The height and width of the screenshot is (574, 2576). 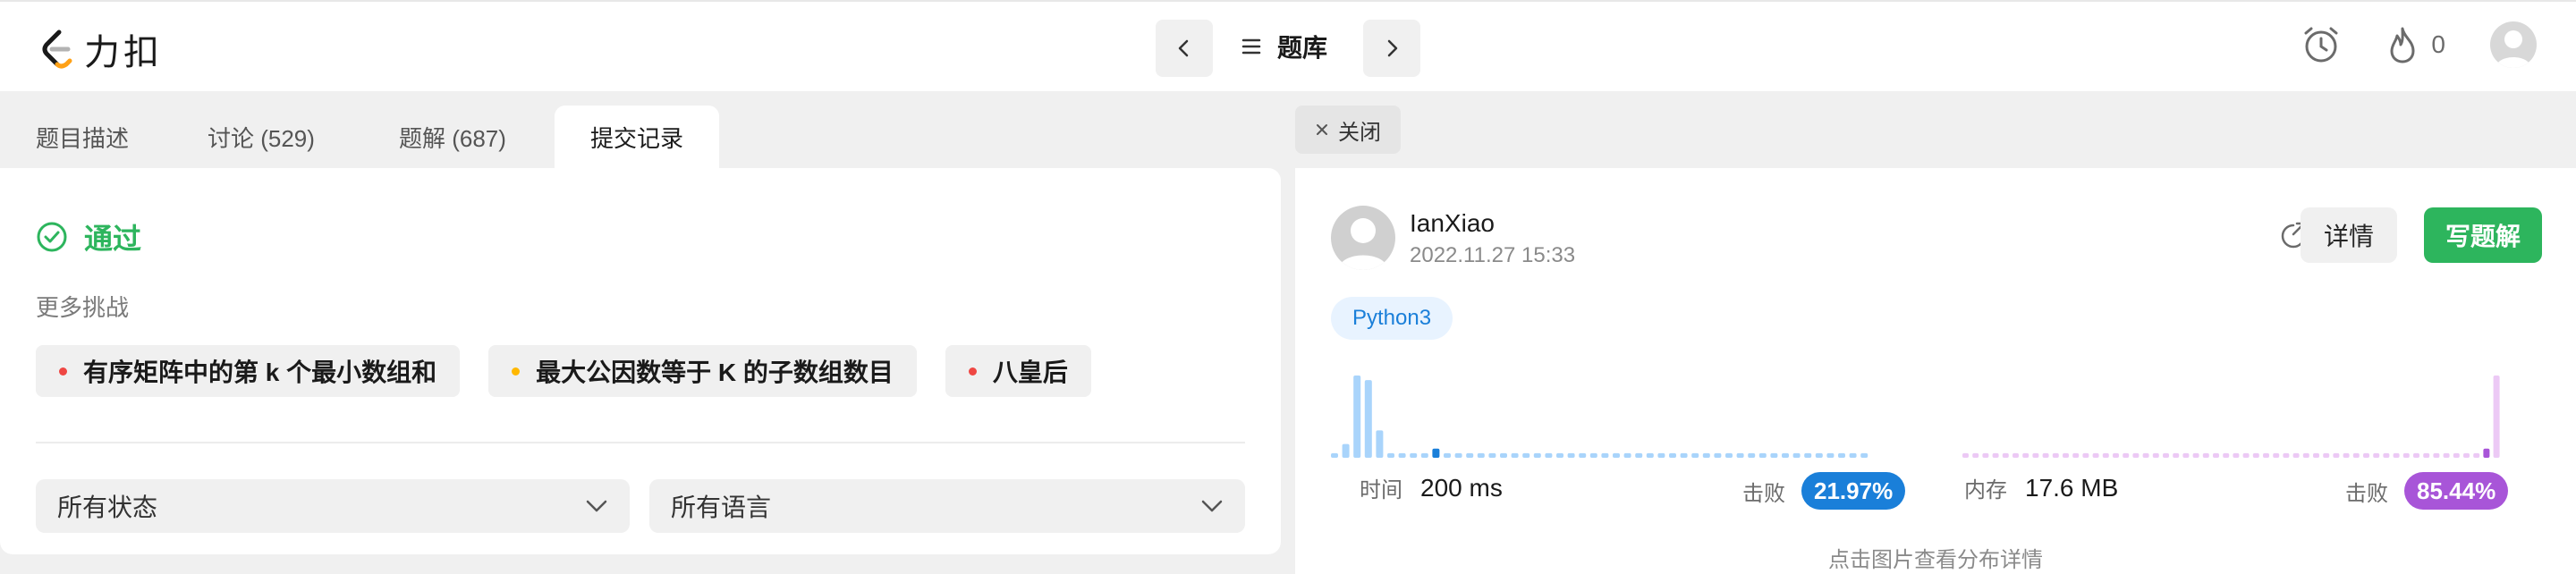 I want to click on close-tab-button: 关闭, so click(x=1348, y=130).